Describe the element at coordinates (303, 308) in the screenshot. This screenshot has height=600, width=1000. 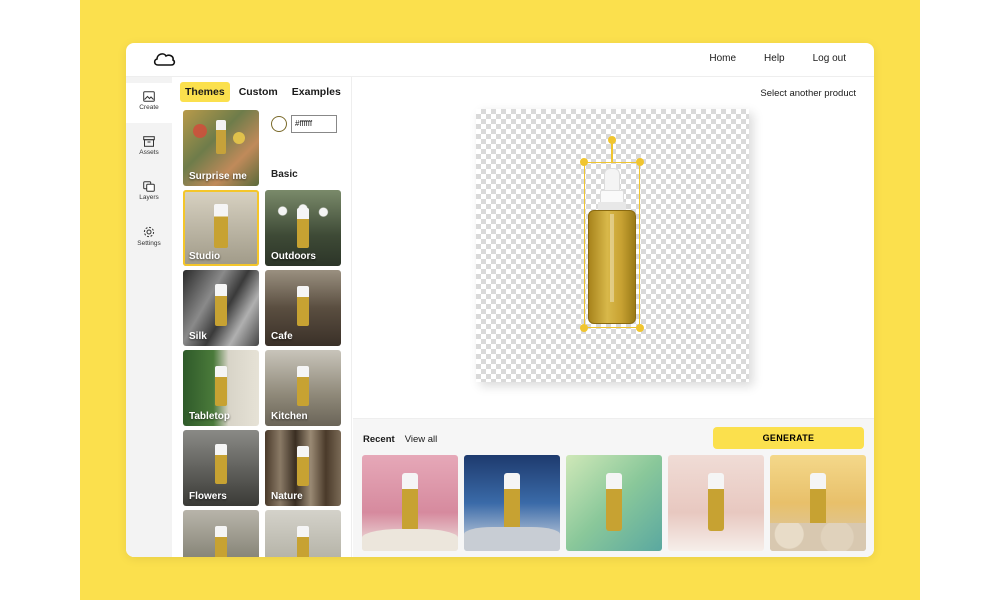
I see `theme-tile-cafe: Cafe` at that location.